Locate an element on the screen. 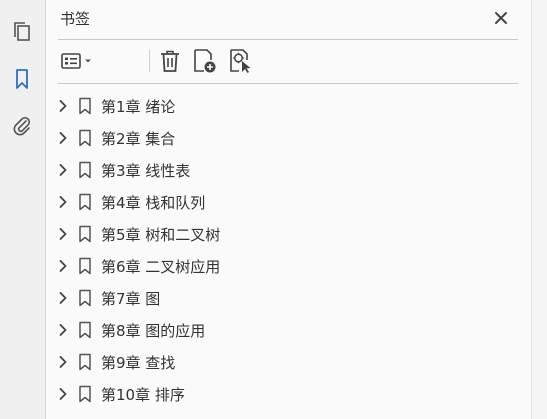  bookmark-label: 第9章 查找 is located at coordinates (138, 363).